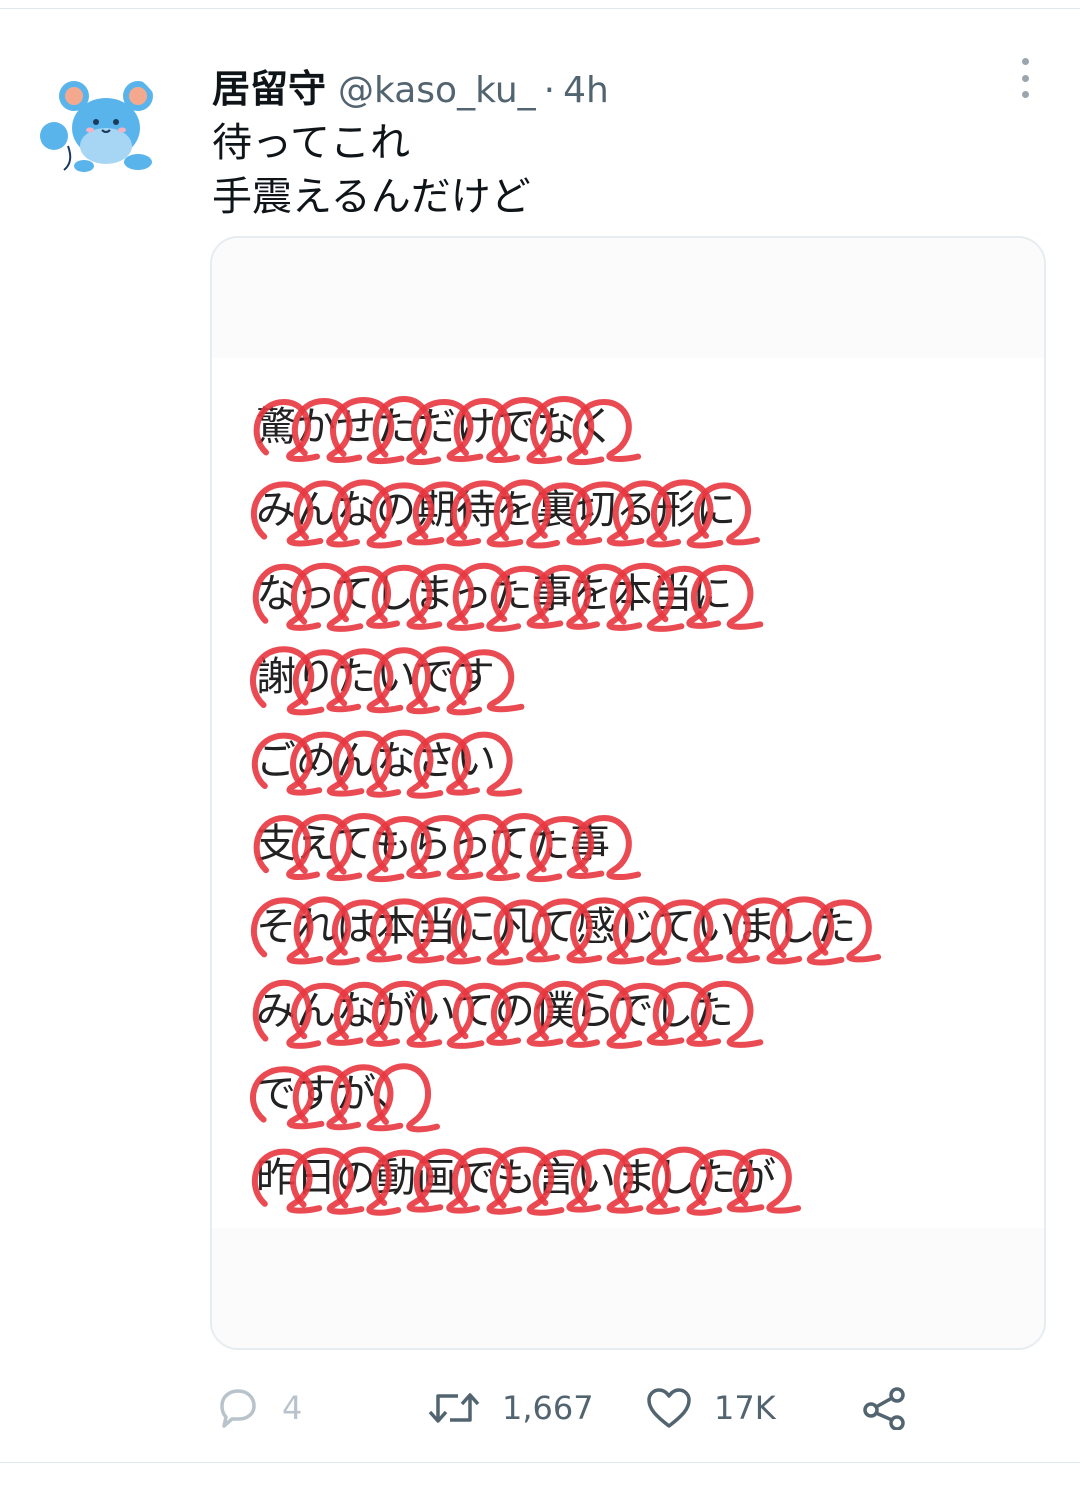 Image resolution: width=1080 pixels, height=1491 pixels. Describe the element at coordinates (1025, 78) in the screenshot. I see `more-vertical-icon` at that location.